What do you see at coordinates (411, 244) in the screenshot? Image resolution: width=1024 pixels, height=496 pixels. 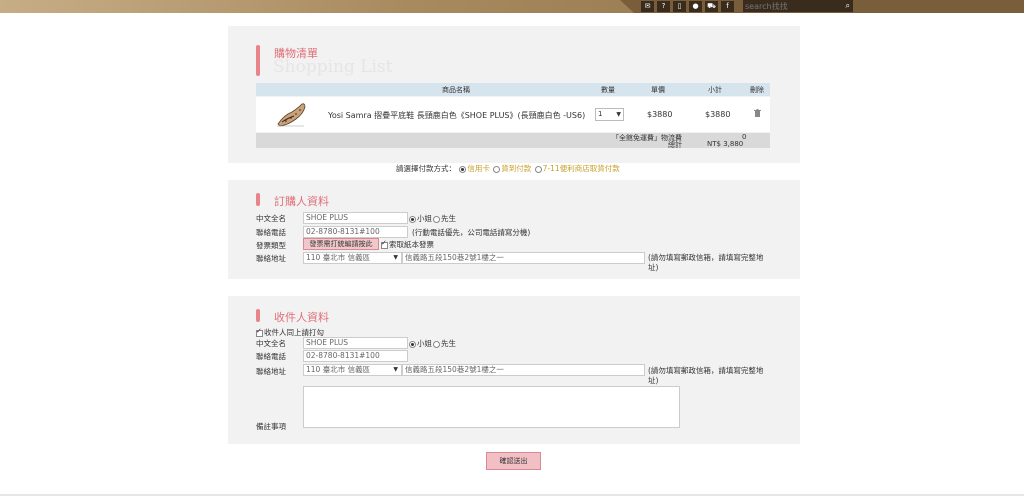 I see `invoice-paper-label: 索取紙本發票` at bounding box center [411, 244].